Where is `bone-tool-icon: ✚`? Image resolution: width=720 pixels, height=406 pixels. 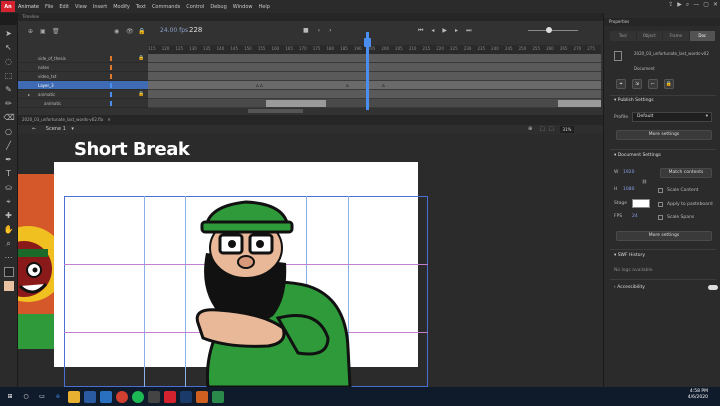 bone-tool-icon: ✚ is located at coordinates (9, 216).